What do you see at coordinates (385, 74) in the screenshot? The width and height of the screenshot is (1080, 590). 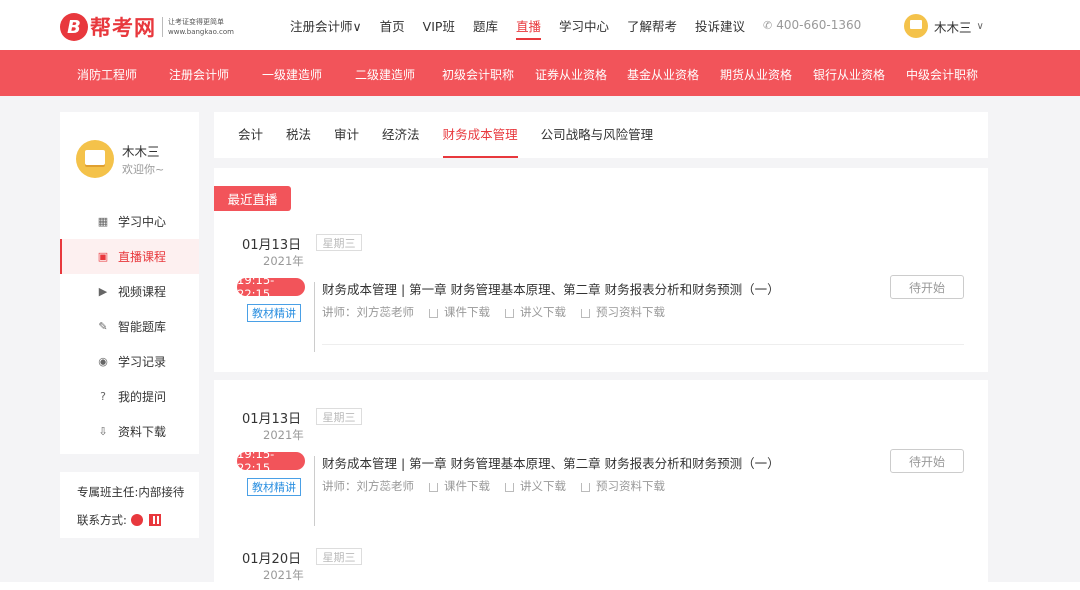 I see `category-item: 二级建造师` at bounding box center [385, 74].